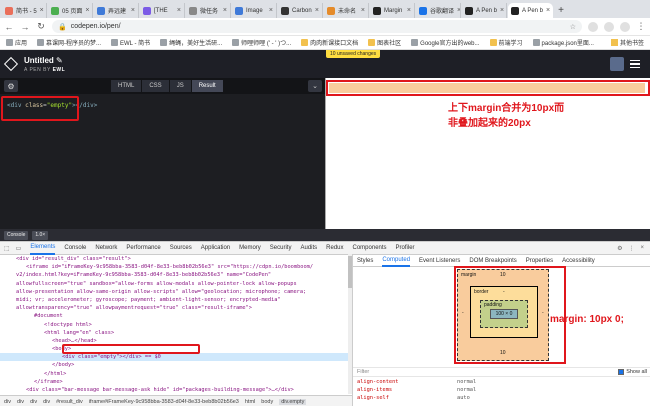  I want to click on back-icon: ←, so click(9, 27).